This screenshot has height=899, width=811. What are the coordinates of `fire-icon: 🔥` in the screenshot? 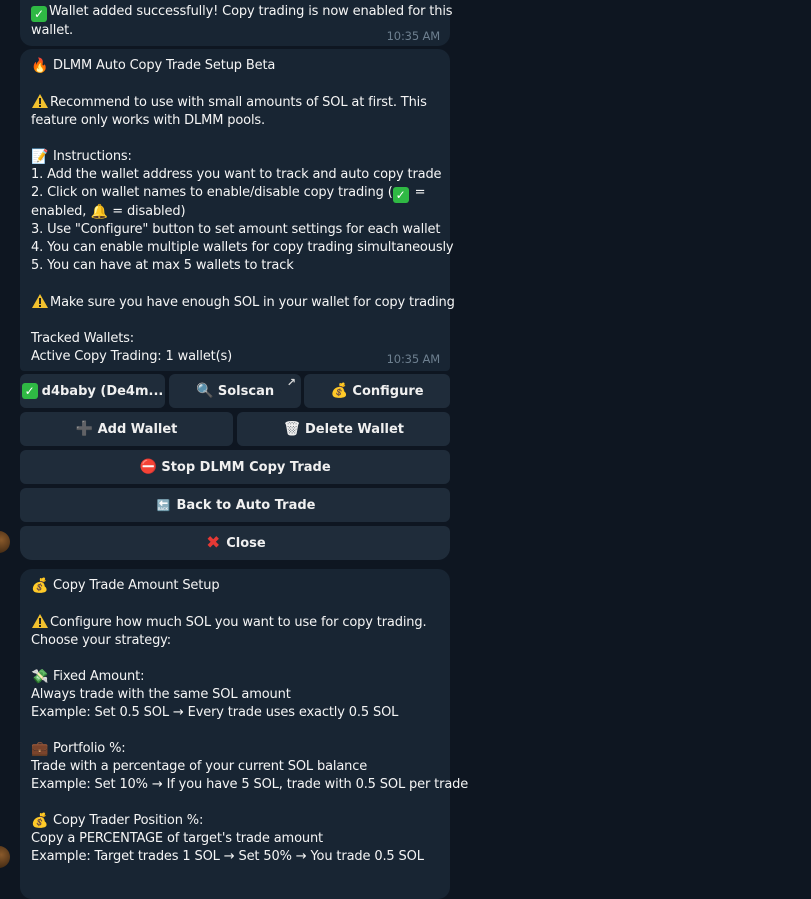 It's located at (40, 66).